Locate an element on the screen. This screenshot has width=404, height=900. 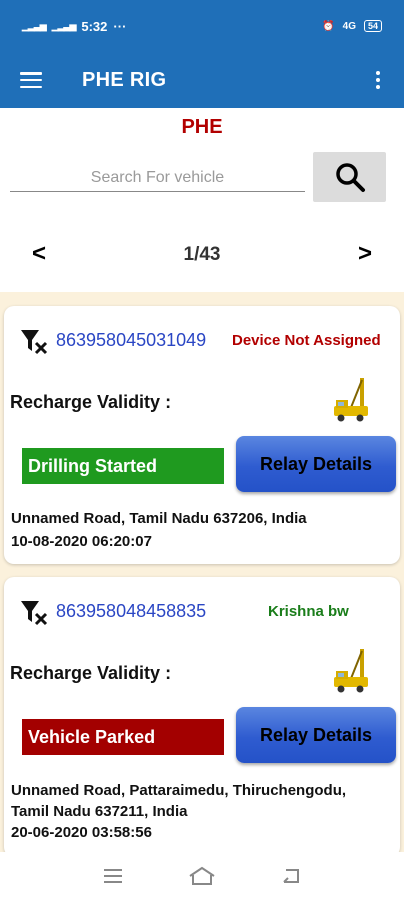
search-icon is located at coordinates (350, 177).